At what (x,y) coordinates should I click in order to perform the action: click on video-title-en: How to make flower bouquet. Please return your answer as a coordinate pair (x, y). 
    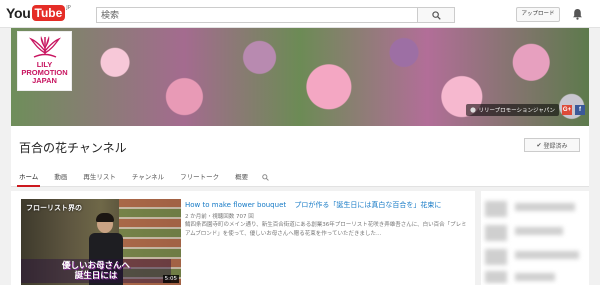
    Looking at the image, I should click on (235, 205).